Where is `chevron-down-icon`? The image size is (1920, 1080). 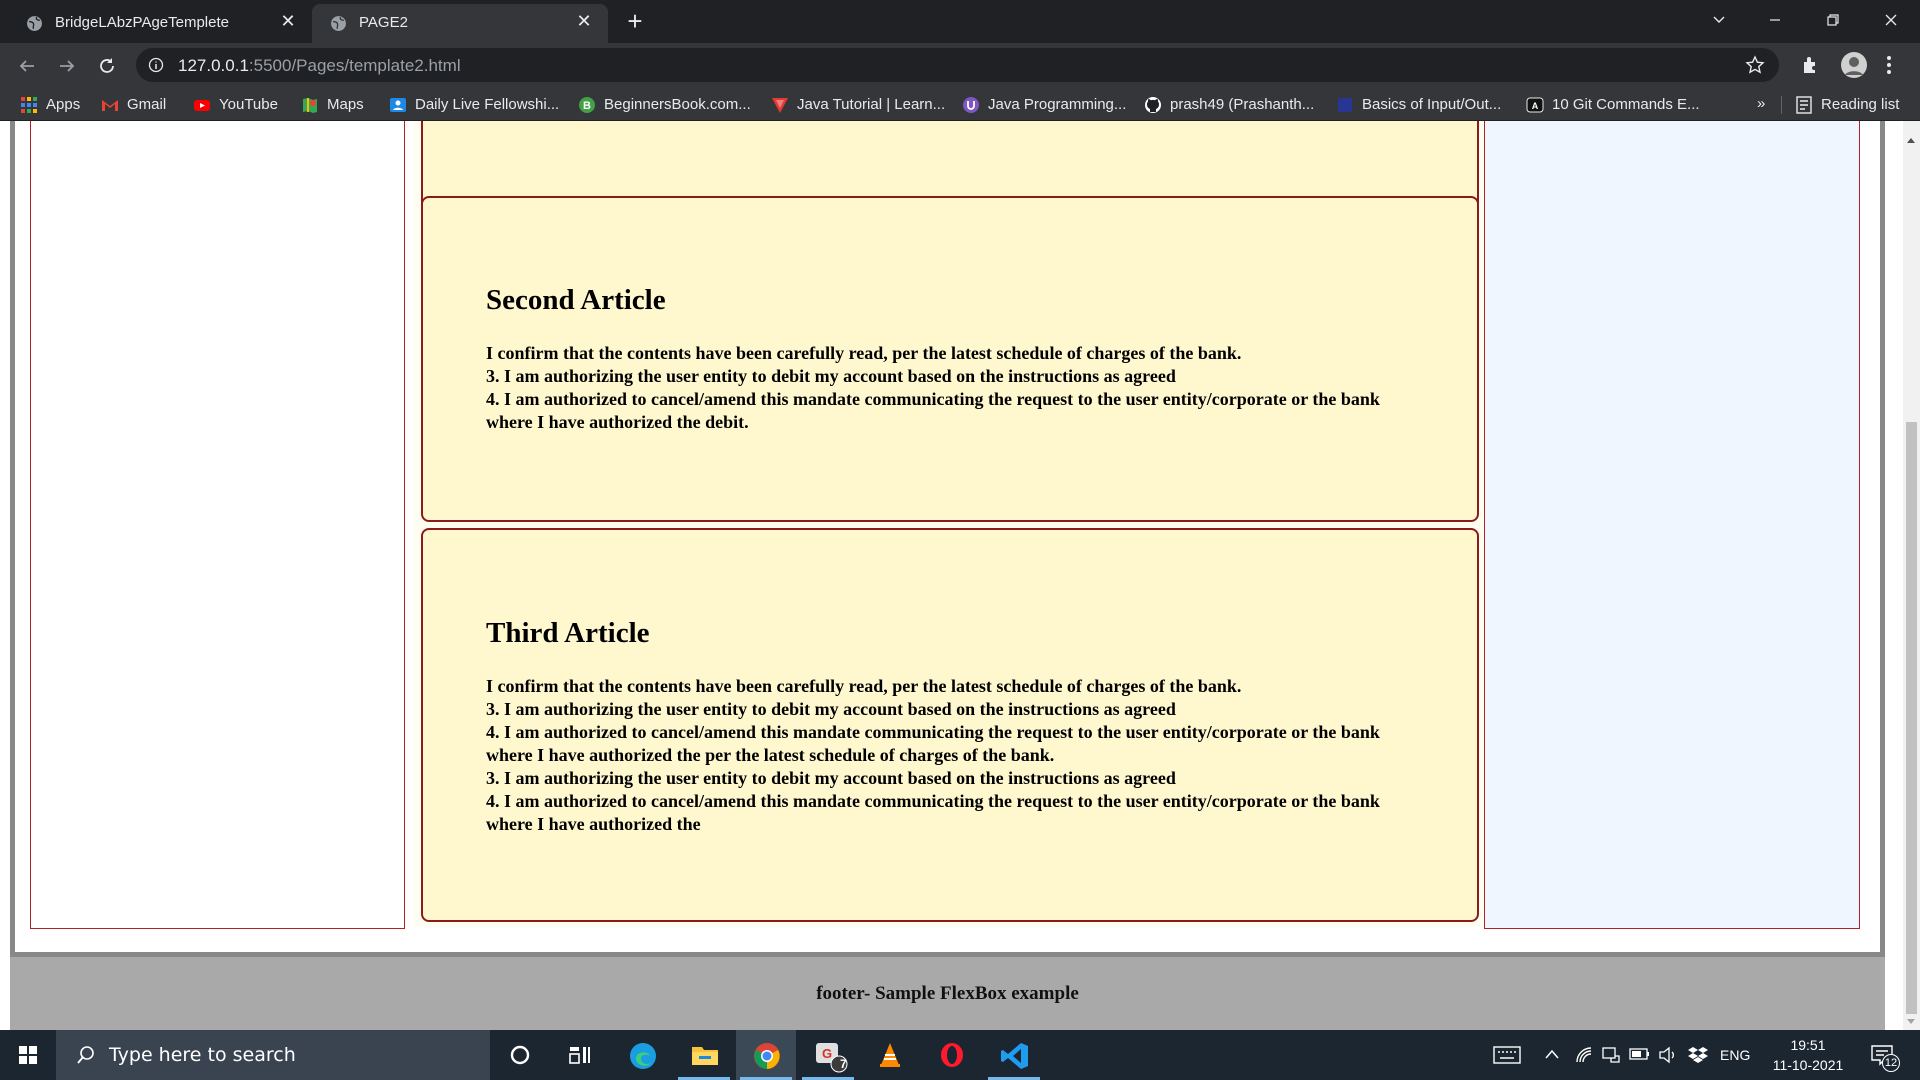
chevron-down-icon is located at coordinates (1719, 19).